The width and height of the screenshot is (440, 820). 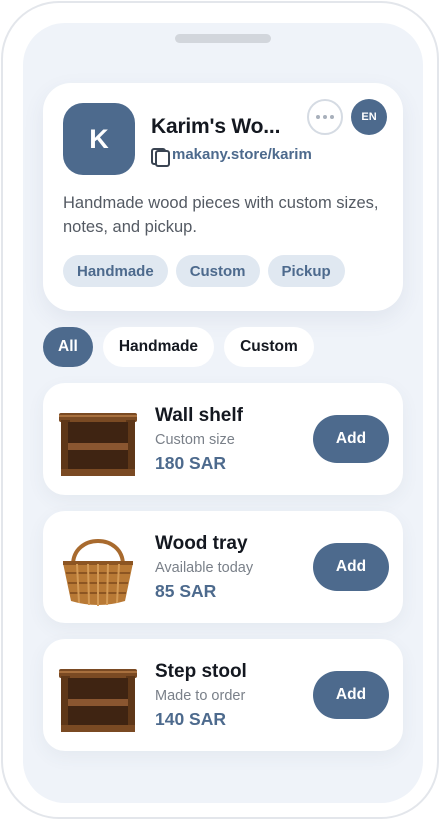 I want to click on product-price: 140 SAR, so click(x=191, y=719).